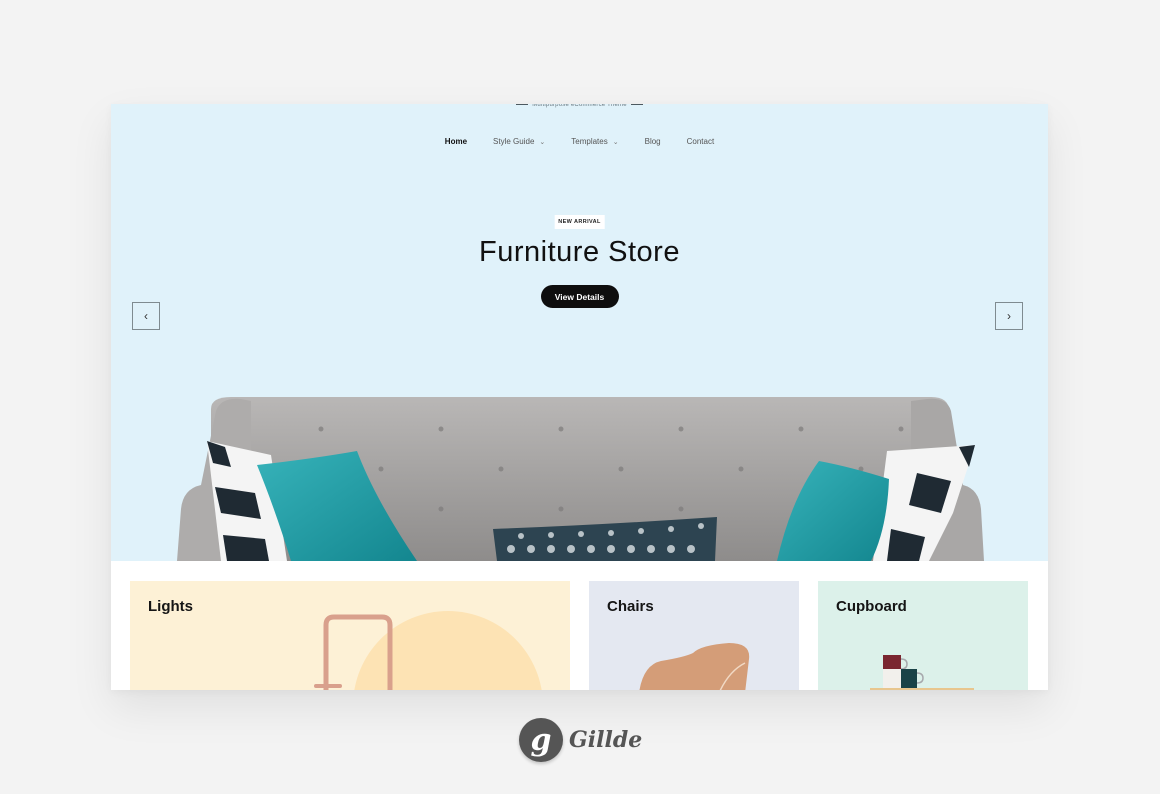  I want to click on category-card-cupboard: Cupboard, so click(923, 635).